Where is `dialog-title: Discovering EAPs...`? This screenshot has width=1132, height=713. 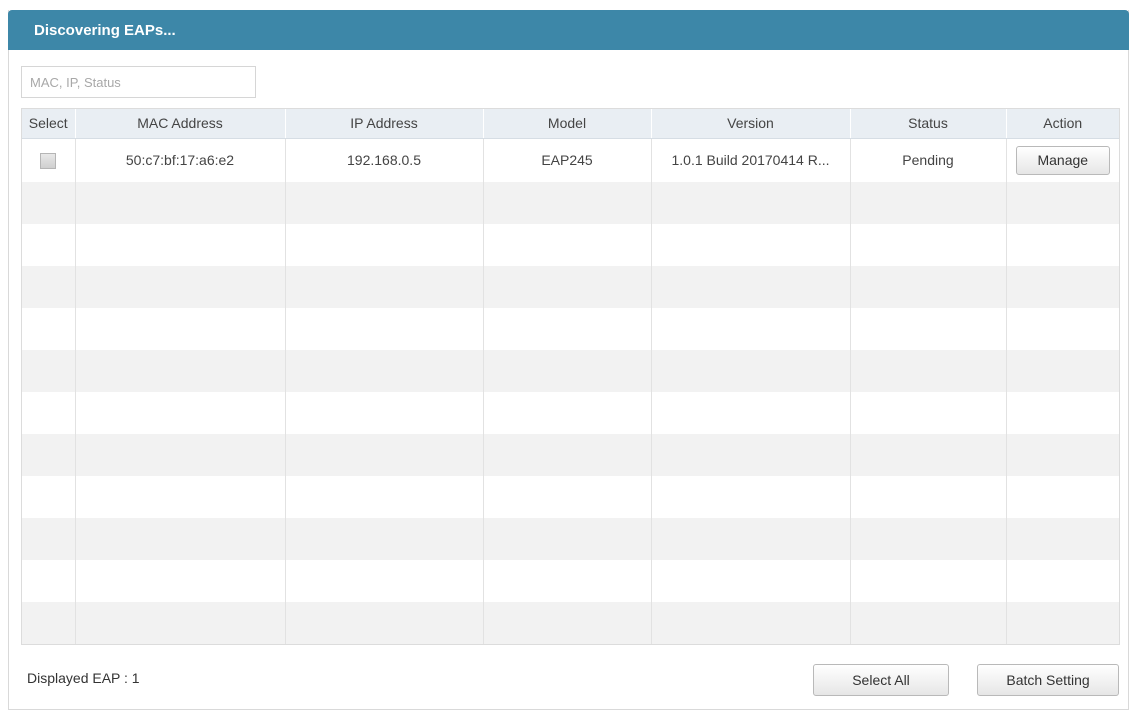 dialog-title: Discovering EAPs... is located at coordinates (105, 30).